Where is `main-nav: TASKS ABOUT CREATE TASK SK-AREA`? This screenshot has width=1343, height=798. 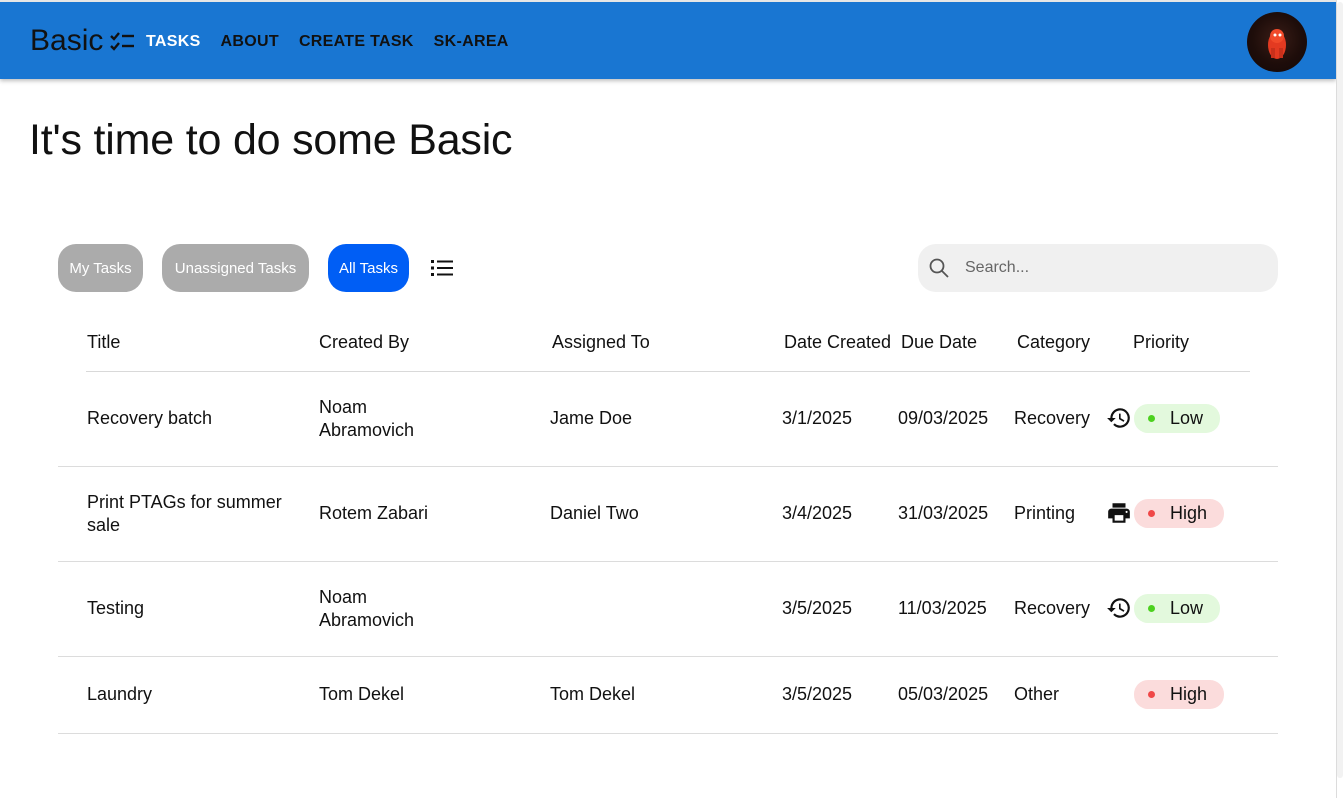 main-nav: TASKS ABOUT CREATE TASK SK-AREA is located at coordinates (337, 42).